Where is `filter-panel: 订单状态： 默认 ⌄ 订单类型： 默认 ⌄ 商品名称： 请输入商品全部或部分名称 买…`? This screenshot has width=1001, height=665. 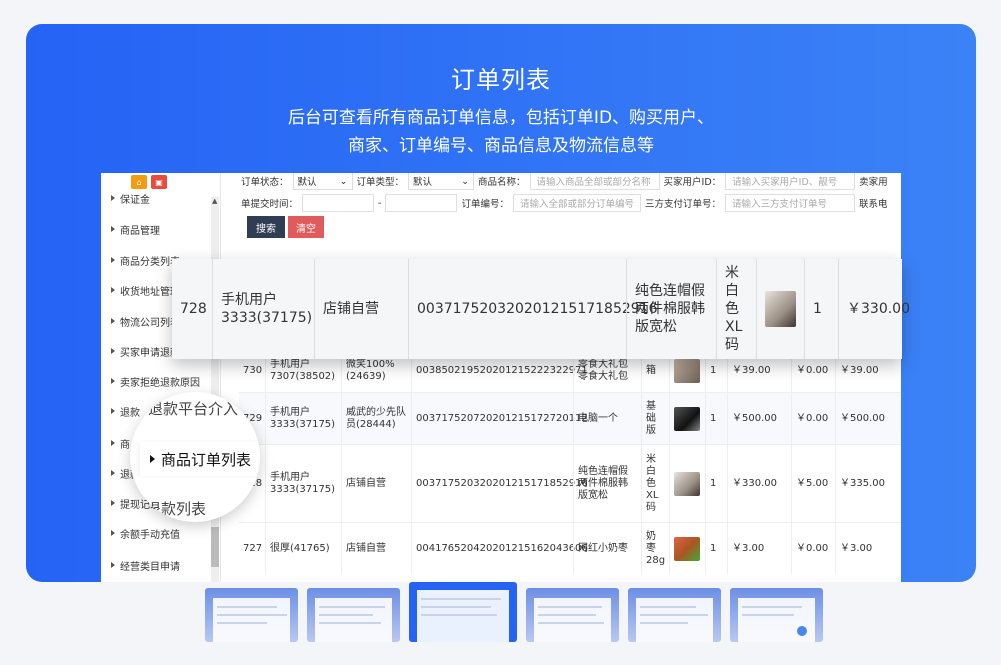 filter-panel: 订单状态： 默认 ⌄ 订单类型： 默认 ⌄ 商品名称： 请输入商品全部或部分名称 买… is located at coordinates (571, 207).